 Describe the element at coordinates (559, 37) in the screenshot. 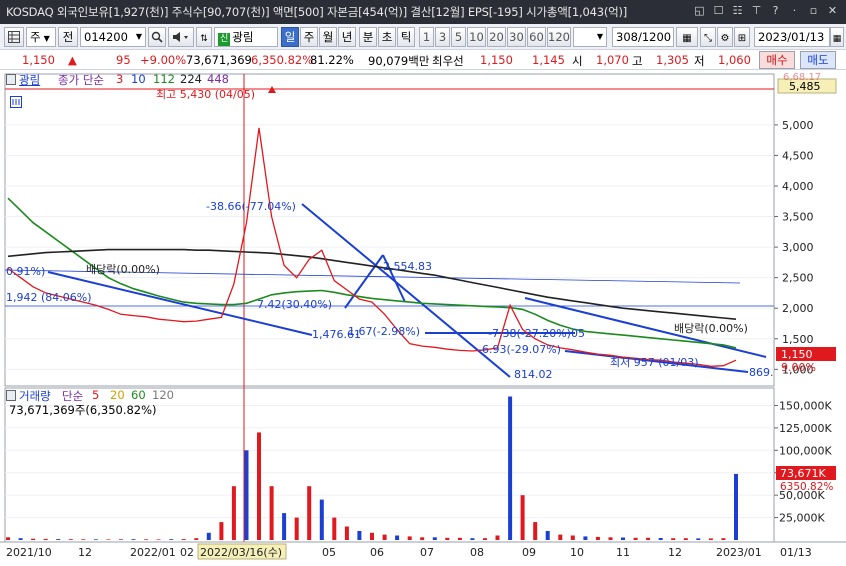

I see `interval-120: 120` at that location.